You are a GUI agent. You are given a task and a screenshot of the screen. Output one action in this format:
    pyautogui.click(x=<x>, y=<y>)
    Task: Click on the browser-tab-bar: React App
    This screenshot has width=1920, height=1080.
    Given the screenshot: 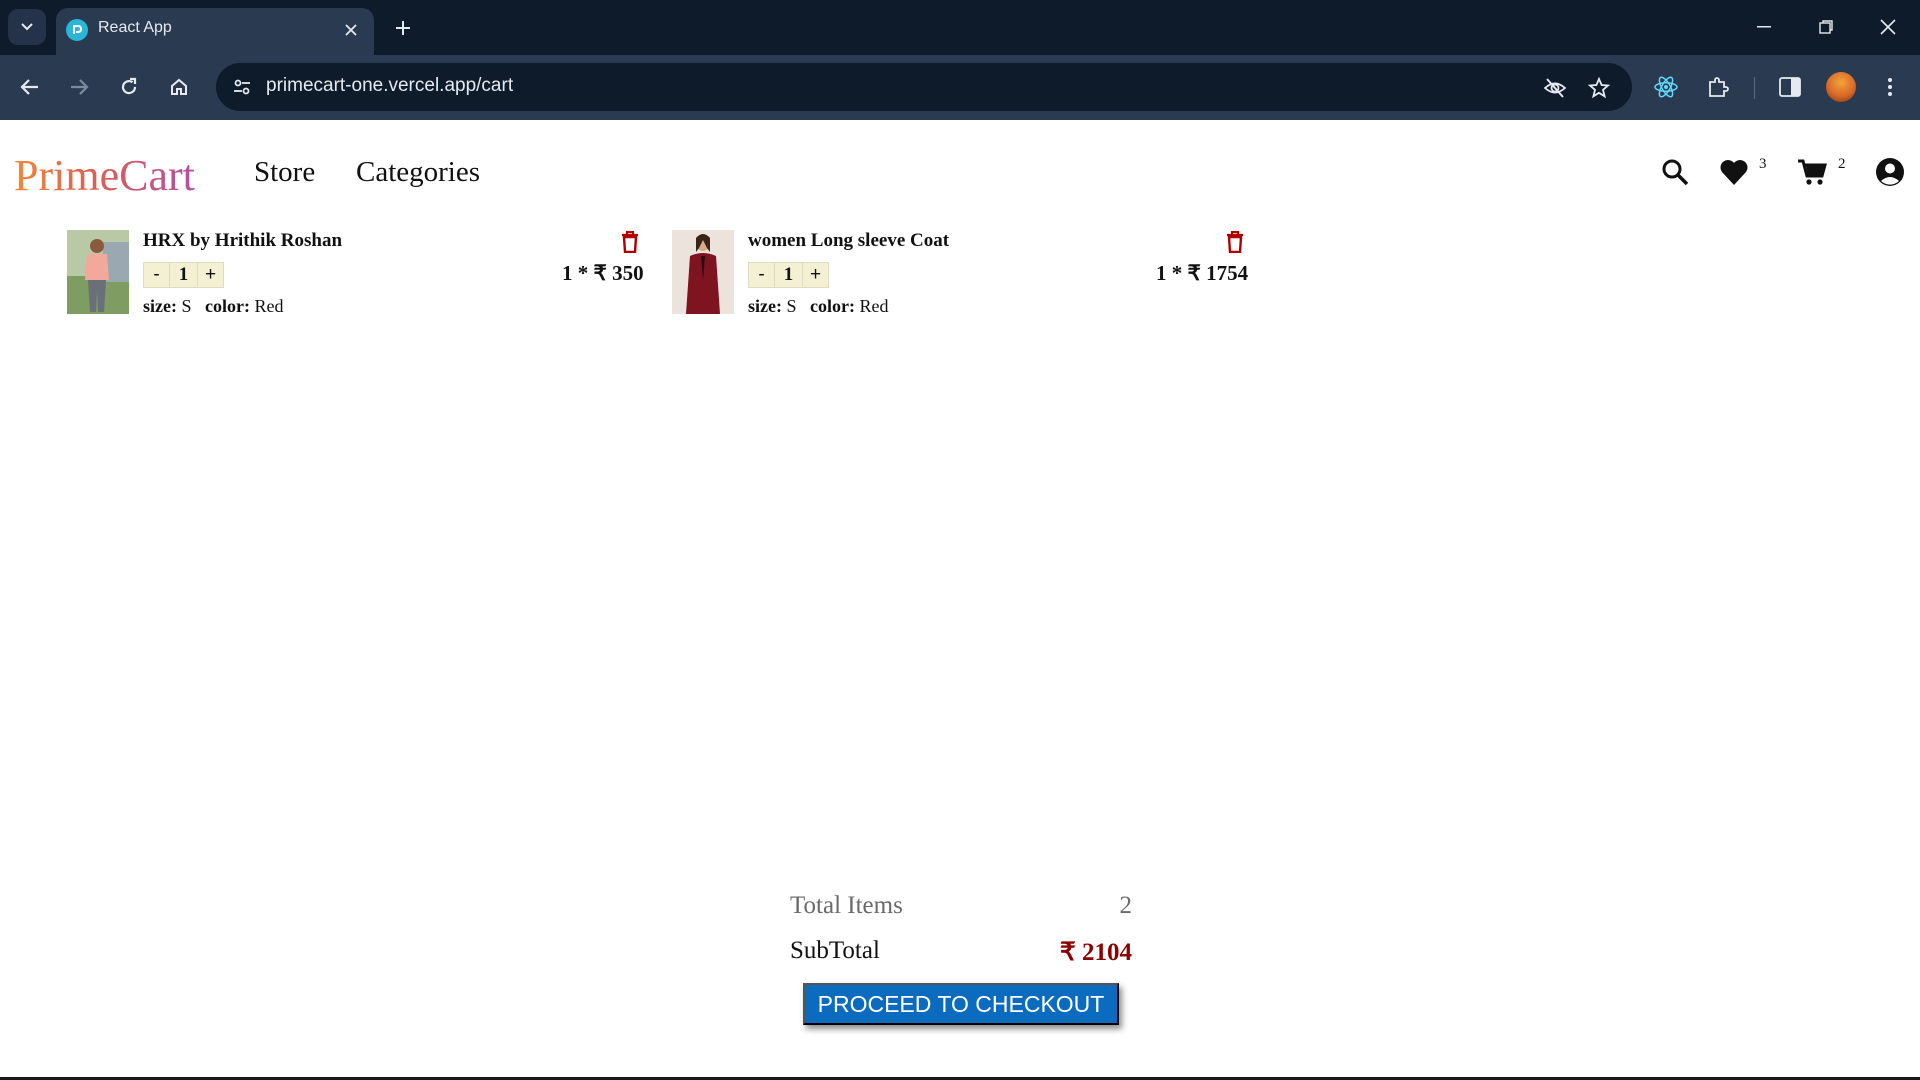 What is the action you would take?
    pyautogui.click(x=960, y=27)
    